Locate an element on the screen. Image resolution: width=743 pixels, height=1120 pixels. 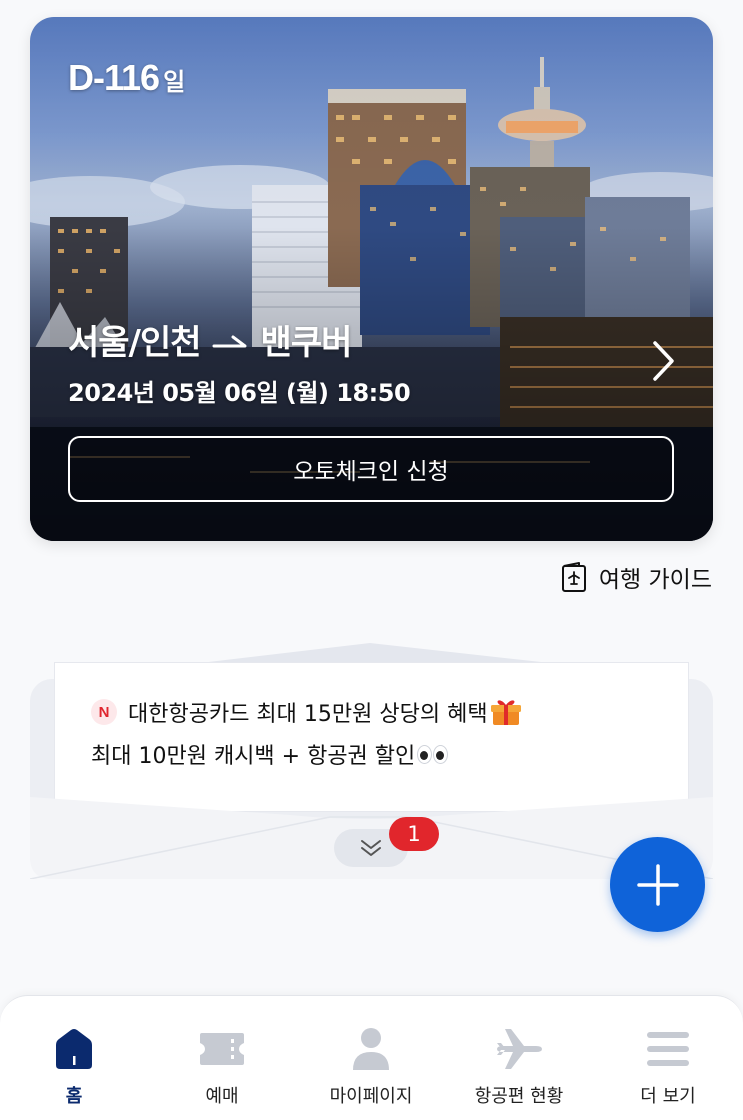
bottom-navigation: 홈 예매 마이페이지 항공편 현황 더 보기 is located at coordinates (371, 1057).